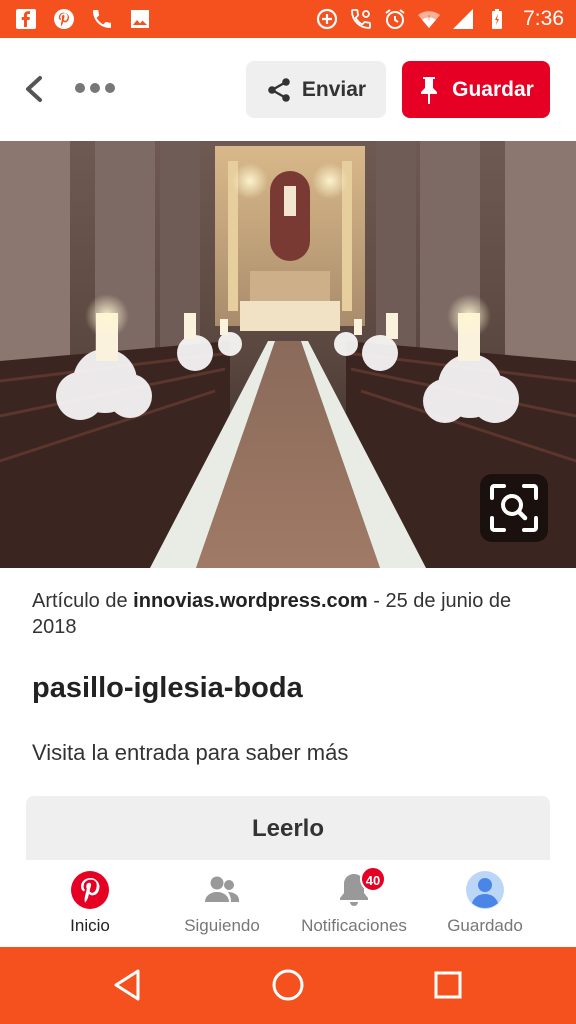  What do you see at coordinates (90, 925) in the screenshot?
I see `tab-inicio-label: Inicio` at bounding box center [90, 925].